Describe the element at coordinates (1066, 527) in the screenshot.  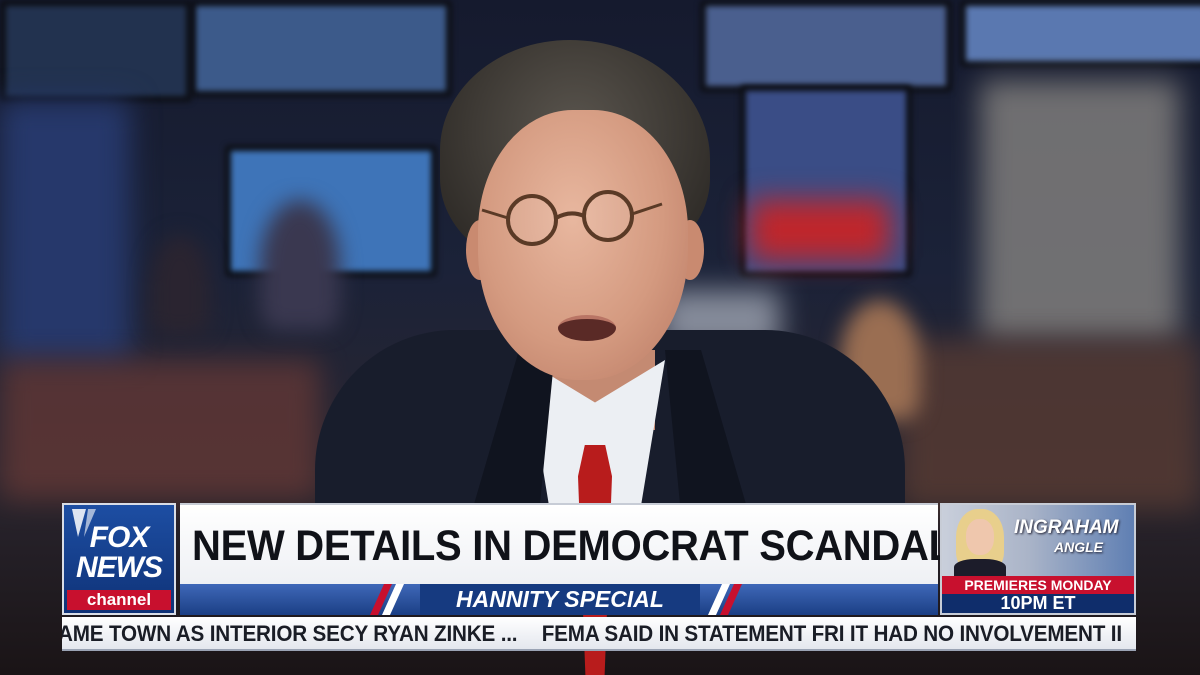
I see `promo-title-line1: INGRAHAM` at that location.